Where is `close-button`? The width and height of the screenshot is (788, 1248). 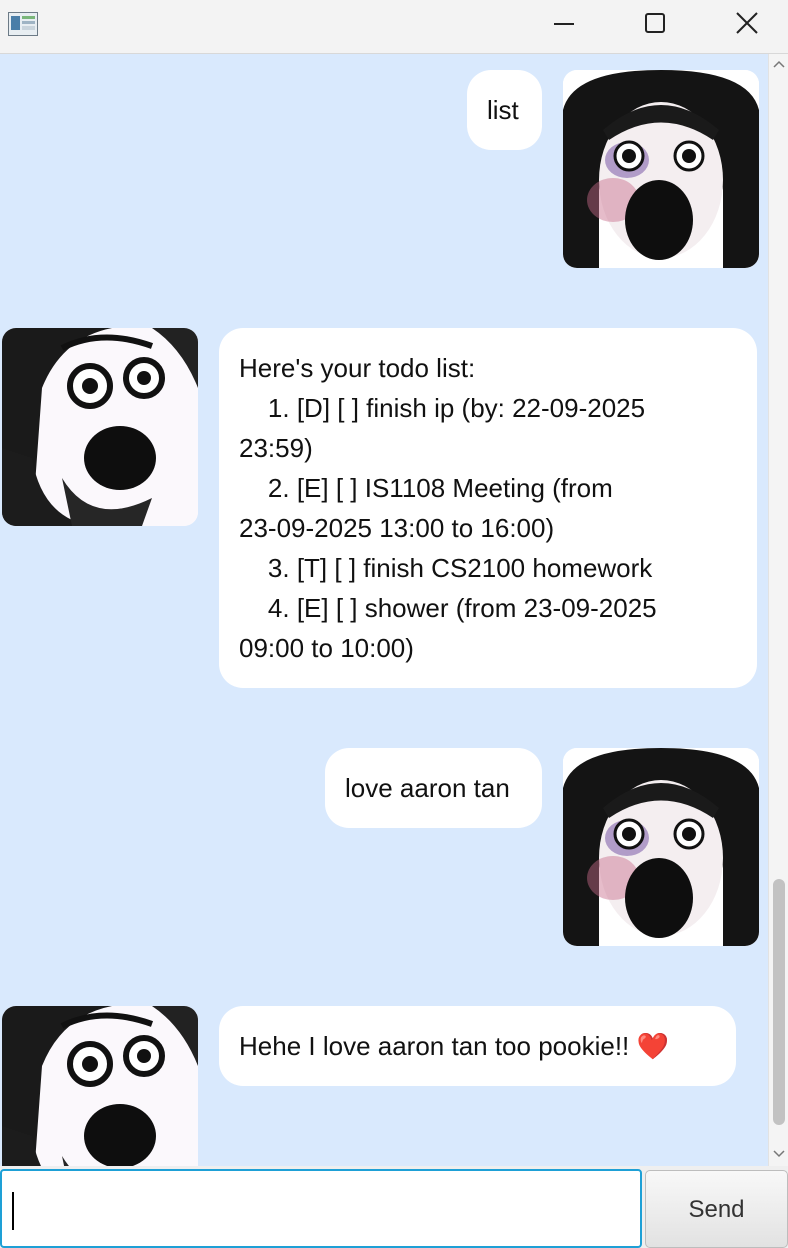 close-button is located at coordinates (747, 23).